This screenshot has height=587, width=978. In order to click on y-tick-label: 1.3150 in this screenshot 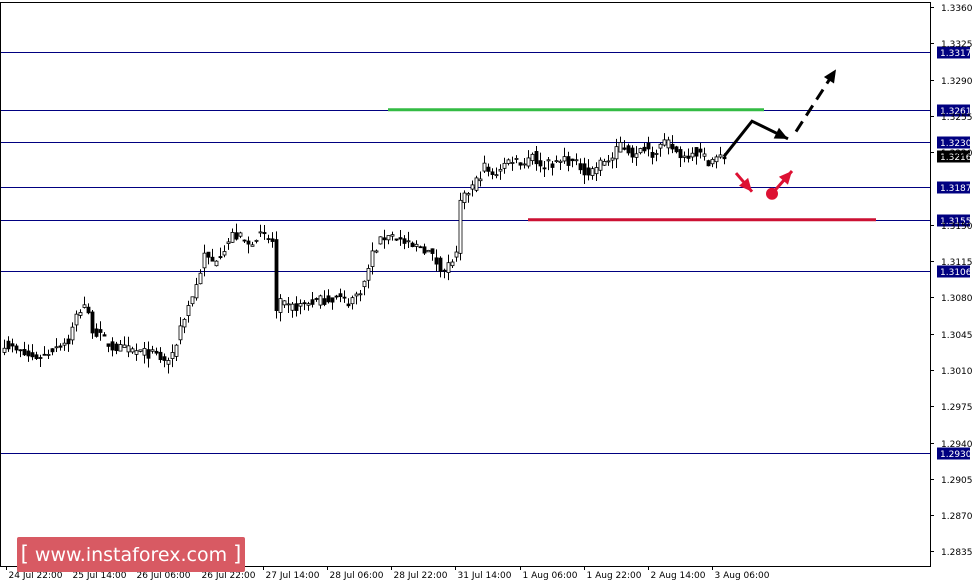, I will do `click(957, 227)`.